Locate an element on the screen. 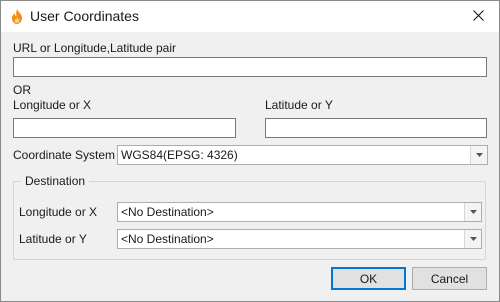 The height and width of the screenshot is (302, 500). url-input is located at coordinates (250, 67).